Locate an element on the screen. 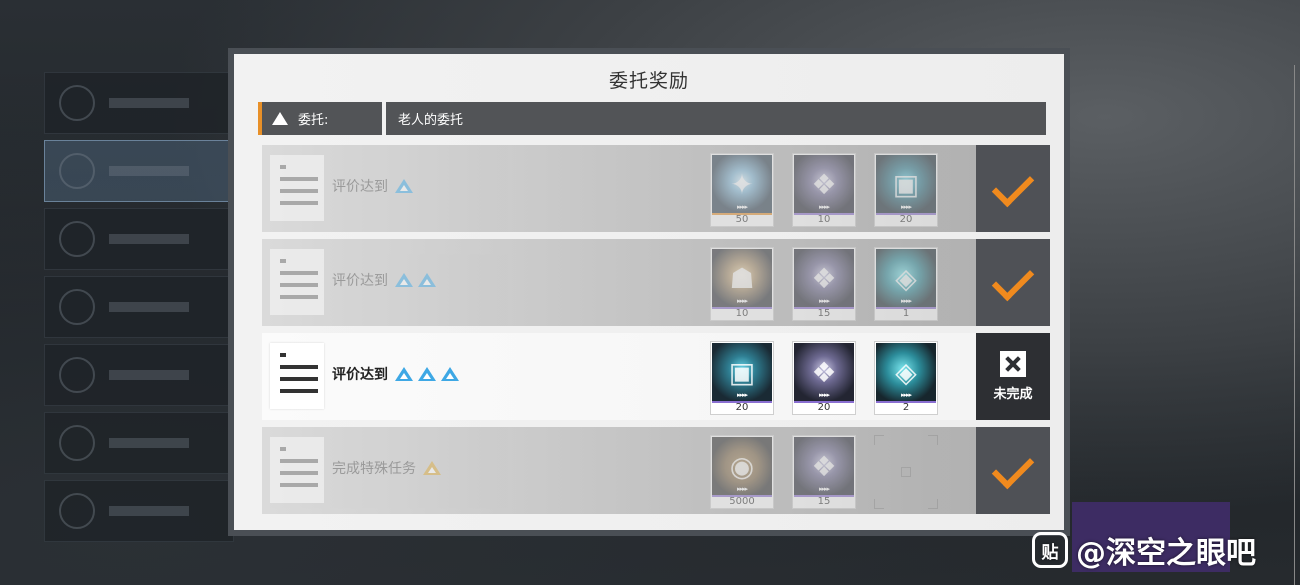 Image resolution: width=1300 pixels, height=585 pixels. background-commission-list is located at coordinates (139, 307).